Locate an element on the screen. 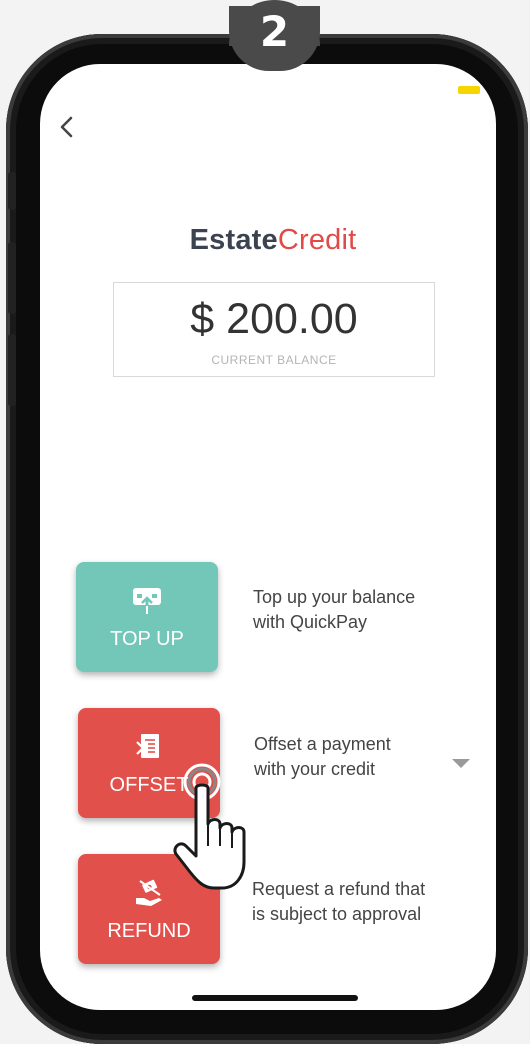 This screenshot has width=530, height=1044. invoice-icon is located at coordinates (147, 746).